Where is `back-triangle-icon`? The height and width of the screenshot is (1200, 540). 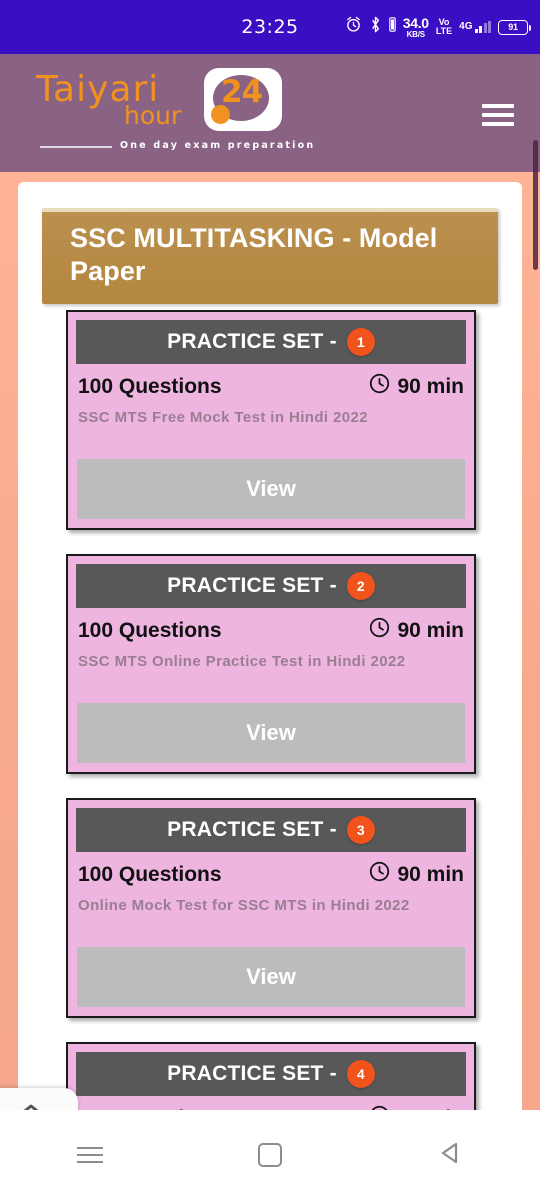 back-triangle-icon is located at coordinates (450, 1155).